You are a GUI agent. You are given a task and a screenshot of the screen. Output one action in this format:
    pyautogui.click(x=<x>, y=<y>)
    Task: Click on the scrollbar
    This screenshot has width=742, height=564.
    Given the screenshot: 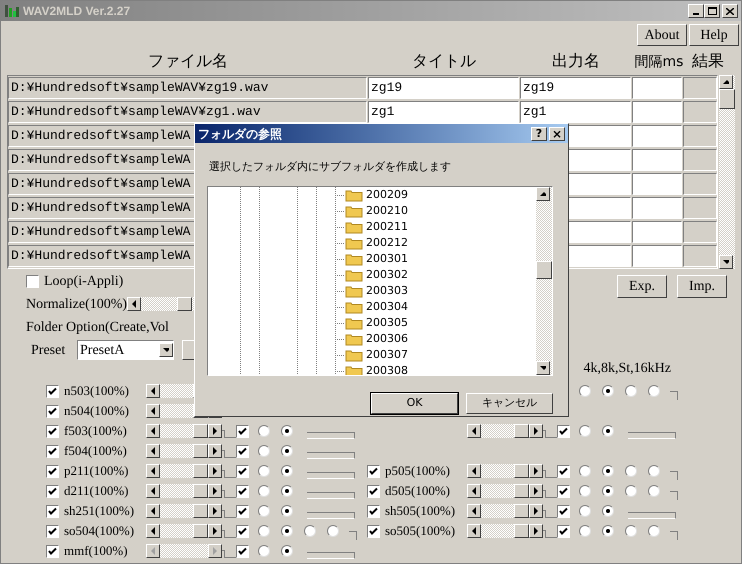 What is the action you would take?
    pyautogui.click(x=727, y=172)
    